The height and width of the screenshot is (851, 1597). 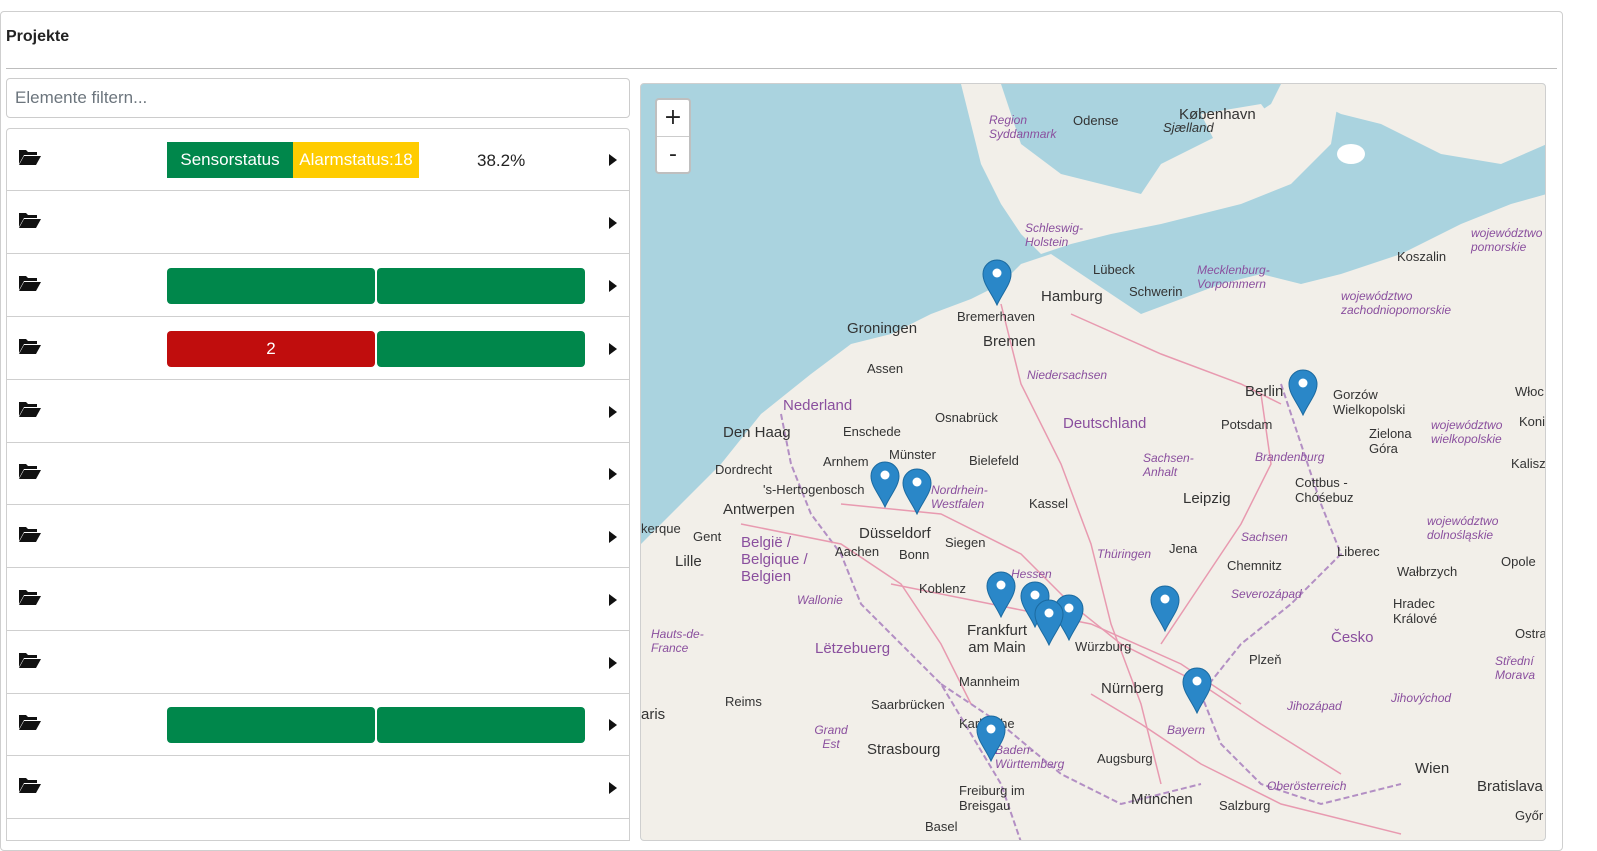 I want to click on map-label: województwo dolnośląskie, so click(x=1463, y=528).